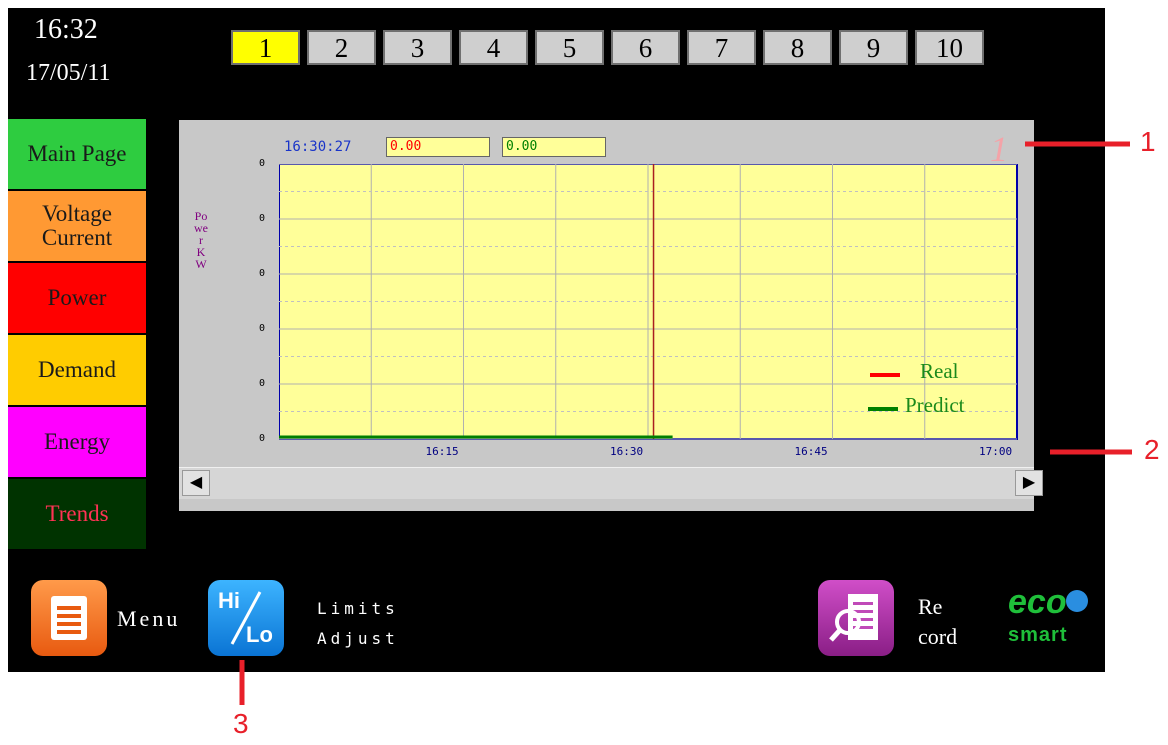 Image resolution: width=1168 pixels, height=745 pixels. Describe the element at coordinates (241, 723) in the screenshot. I see `callout-3: 3` at that location.